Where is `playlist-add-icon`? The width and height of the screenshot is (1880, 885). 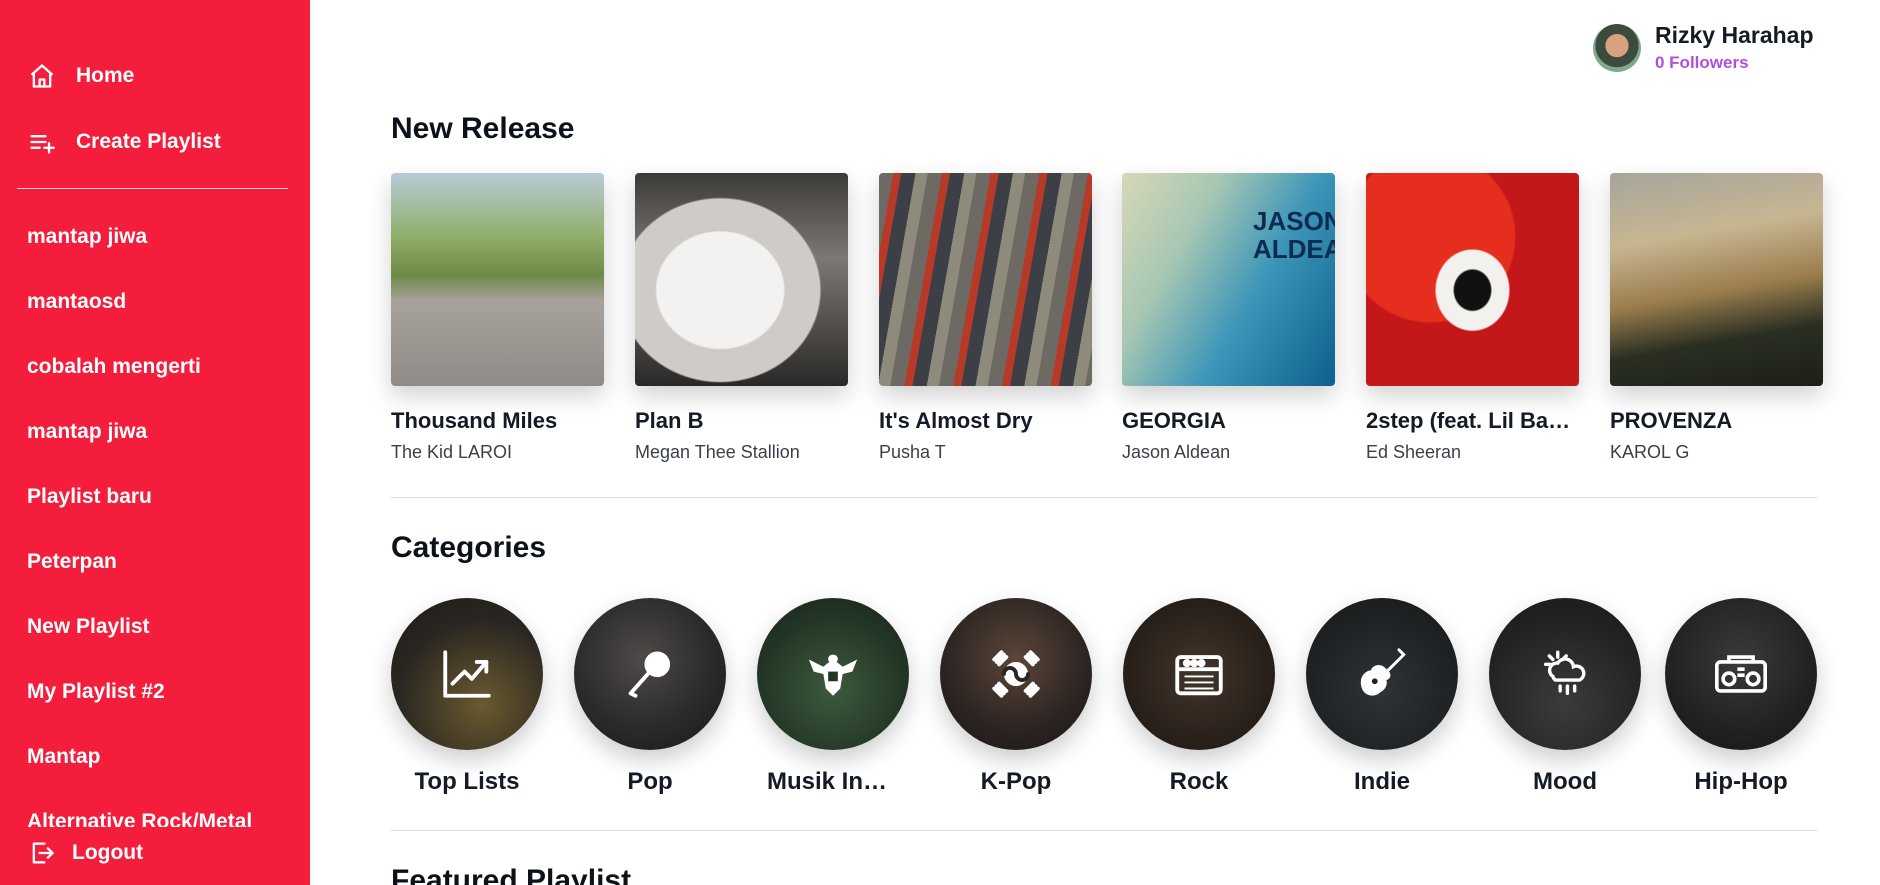 playlist-add-icon is located at coordinates (42, 144).